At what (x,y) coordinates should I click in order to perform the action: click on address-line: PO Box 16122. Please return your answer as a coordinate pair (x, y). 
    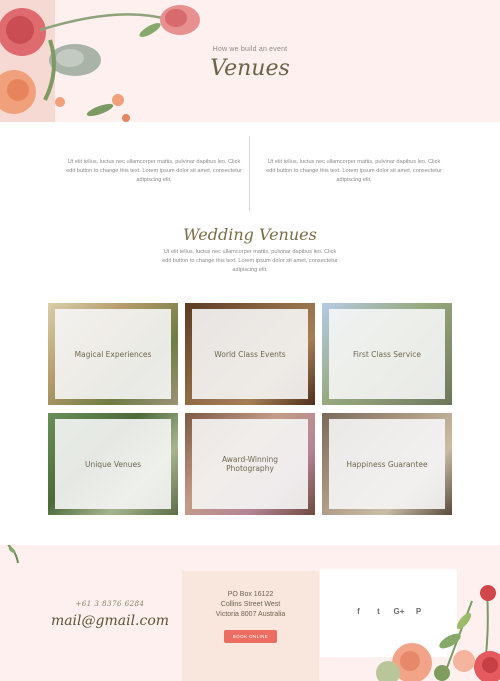
    Looking at the image, I should click on (250, 594).